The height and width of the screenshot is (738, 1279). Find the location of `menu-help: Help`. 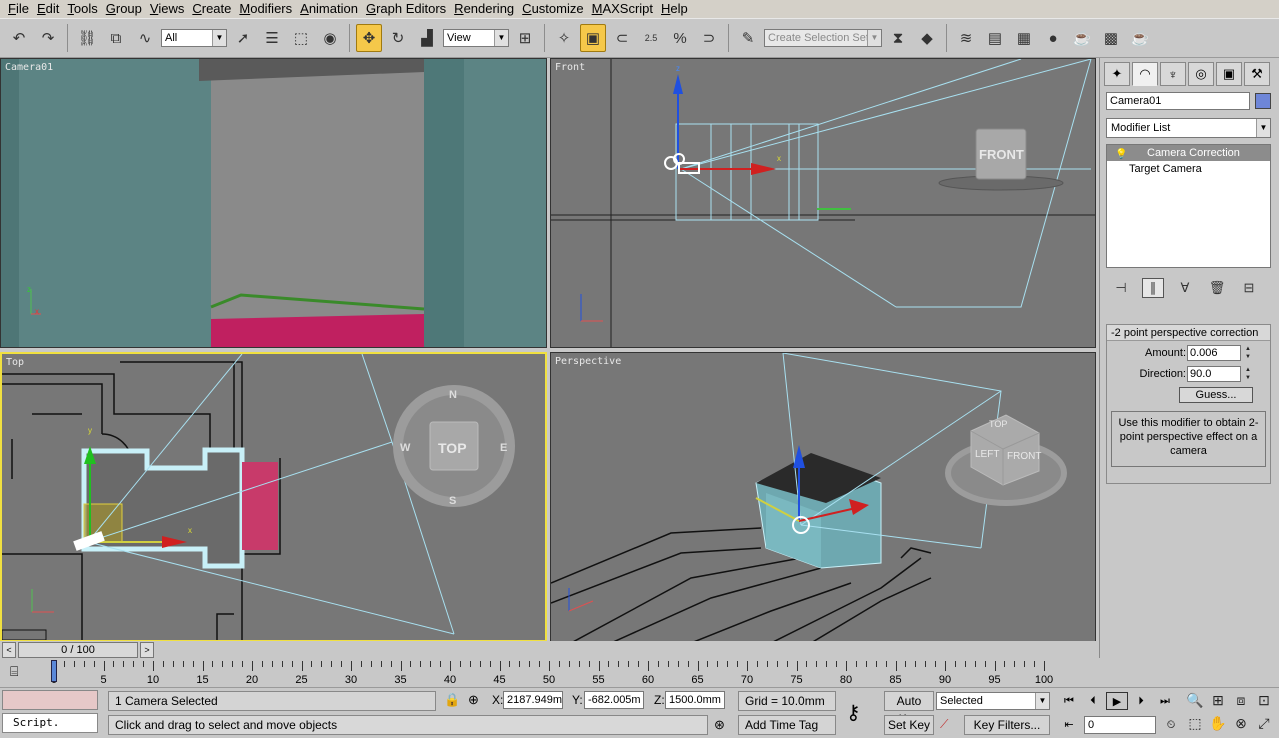

menu-help: Help is located at coordinates (674, 9).